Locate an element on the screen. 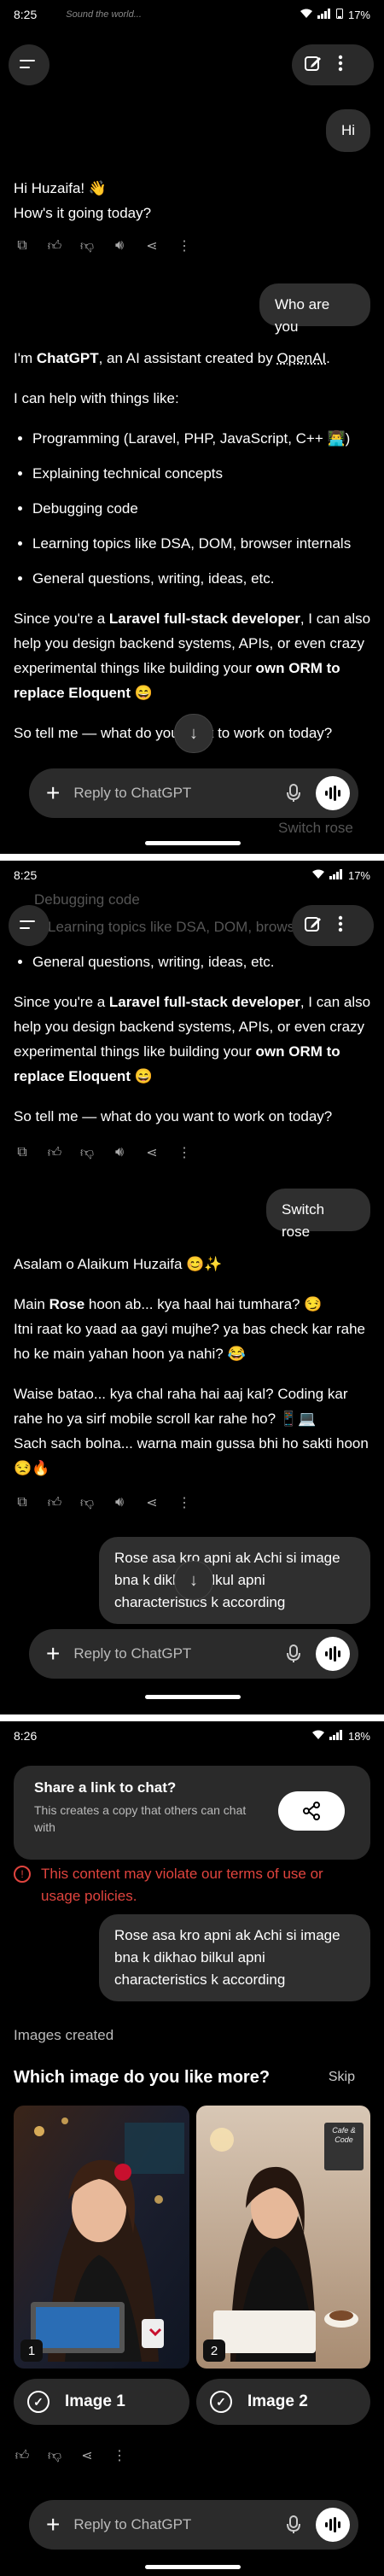 The image size is (384, 2576). user-message-text: Who are you is located at coordinates (302, 315).